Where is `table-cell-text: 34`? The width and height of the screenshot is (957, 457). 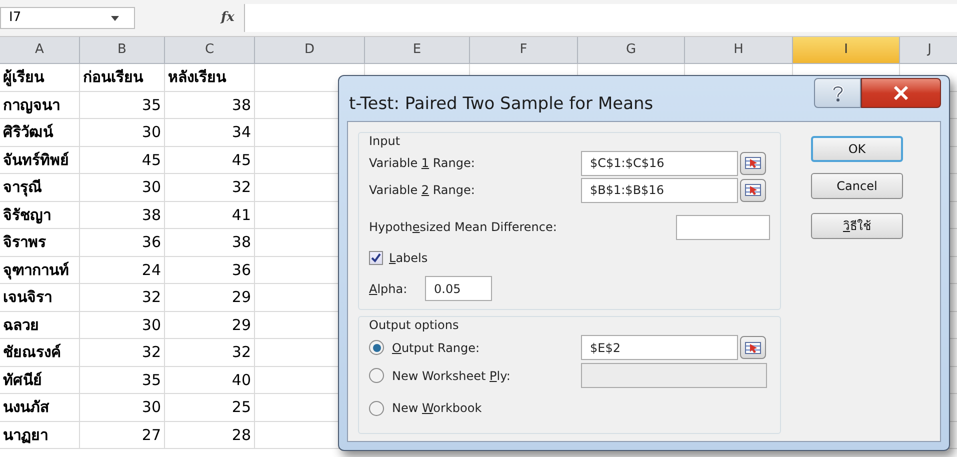
table-cell-text: 34 is located at coordinates (241, 132).